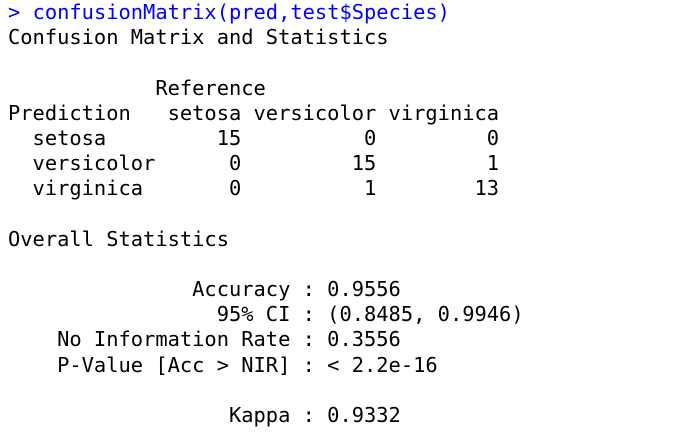  I want to click on matrix-column-header: Prediction setosa versicolor virginica, so click(254, 112).